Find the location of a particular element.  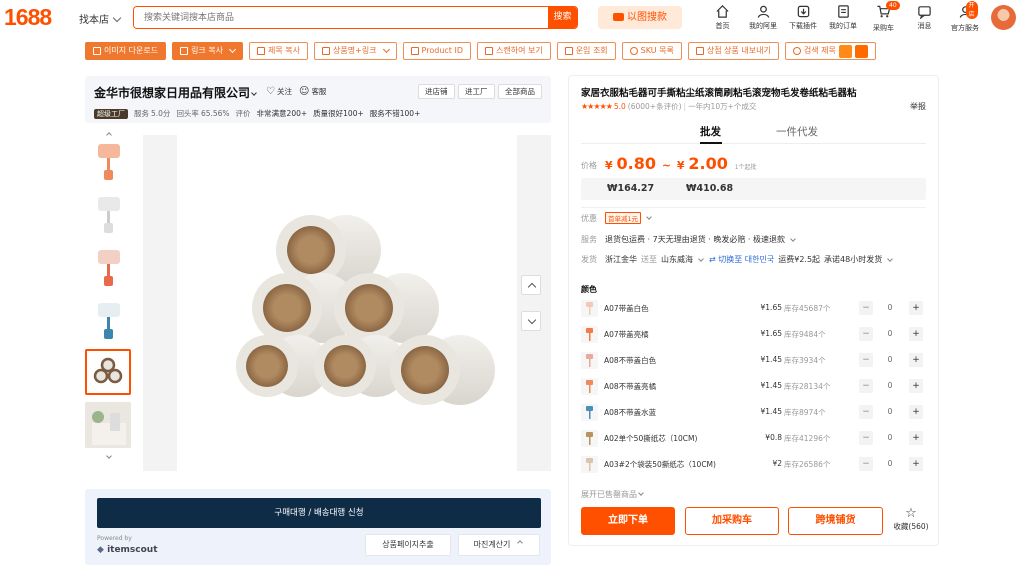

find-shop-dropdown: 找本店 is located at coordinates (100, 18).